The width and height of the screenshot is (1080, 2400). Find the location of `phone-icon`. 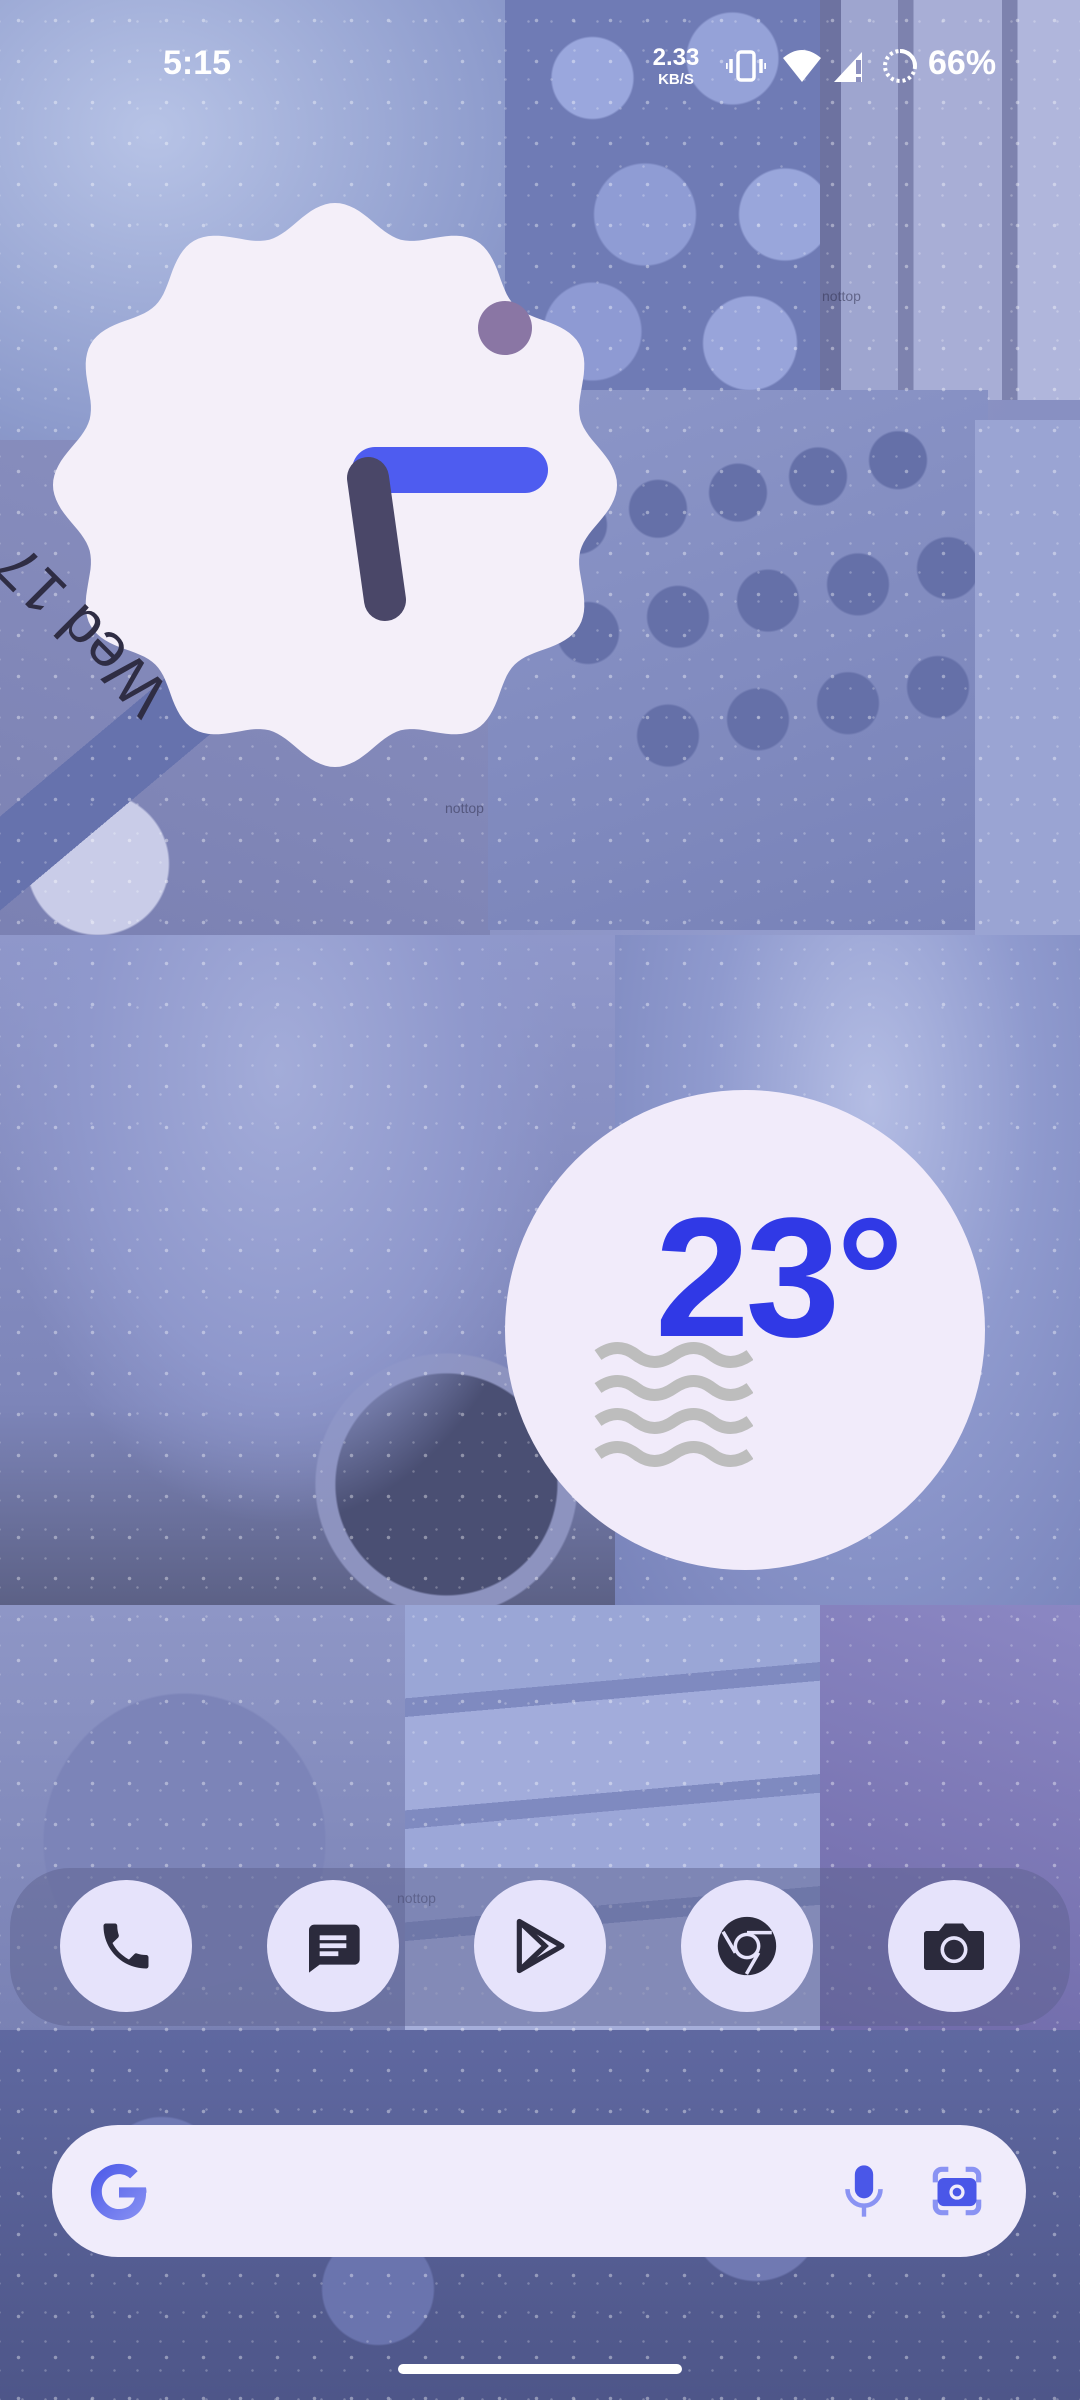

phone-icon is located at coordinates (126, 1946).